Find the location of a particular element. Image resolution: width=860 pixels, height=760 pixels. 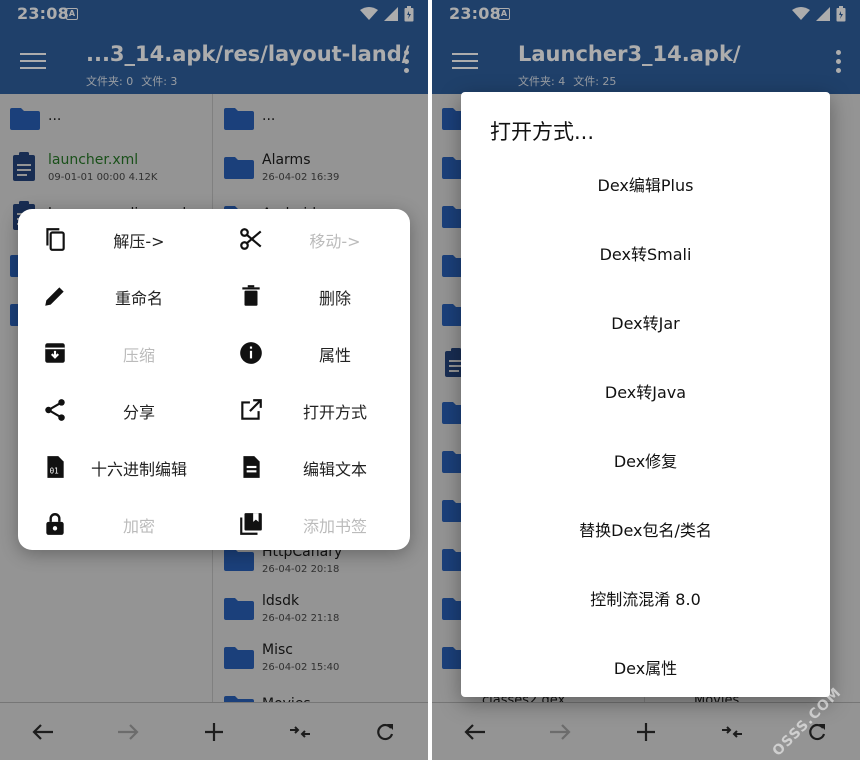

action-trash: 删除 is located at coordinates (312, 295).